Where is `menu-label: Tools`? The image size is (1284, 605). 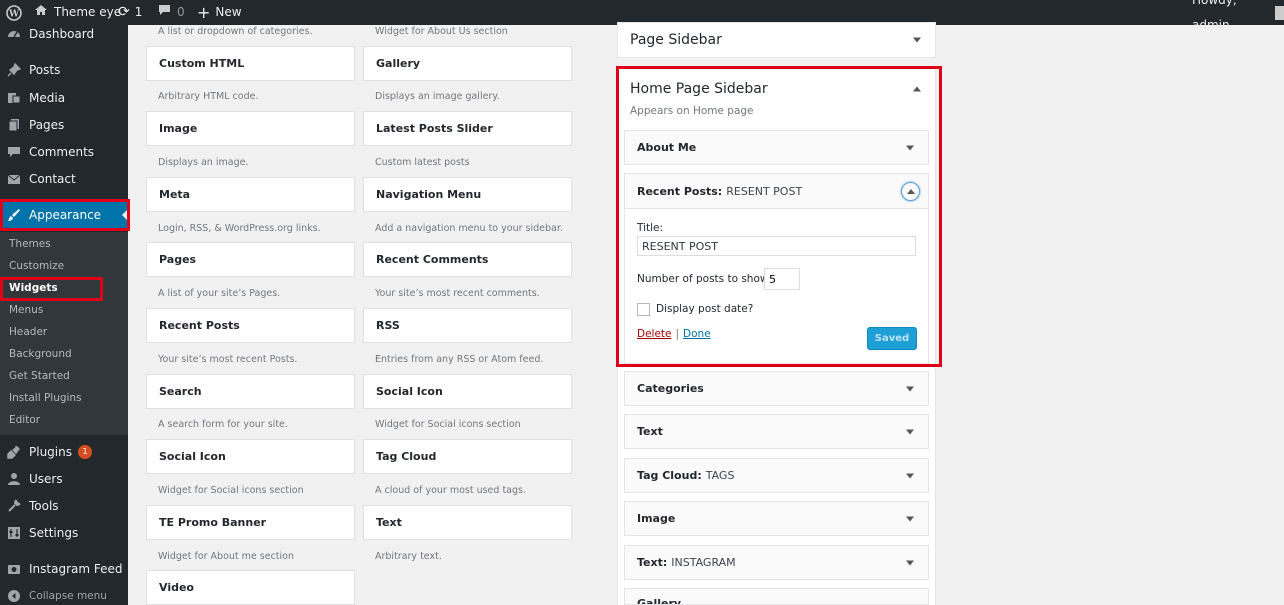
menu-label: Tools is located at coordinates (44, 506).